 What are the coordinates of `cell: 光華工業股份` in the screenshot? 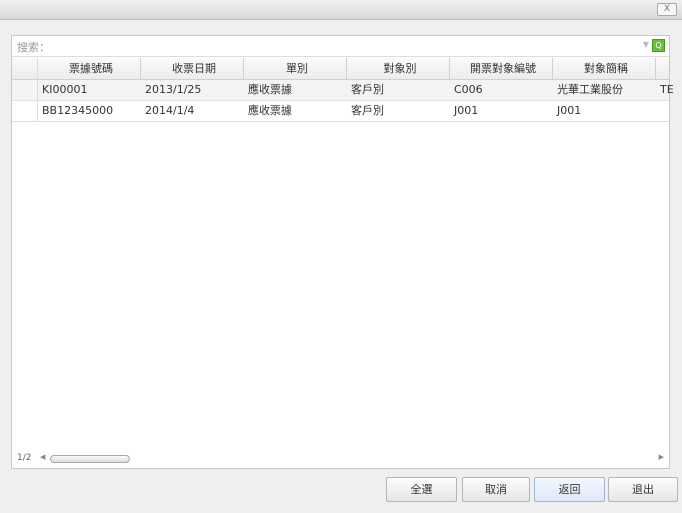 It's located at (590, 89).